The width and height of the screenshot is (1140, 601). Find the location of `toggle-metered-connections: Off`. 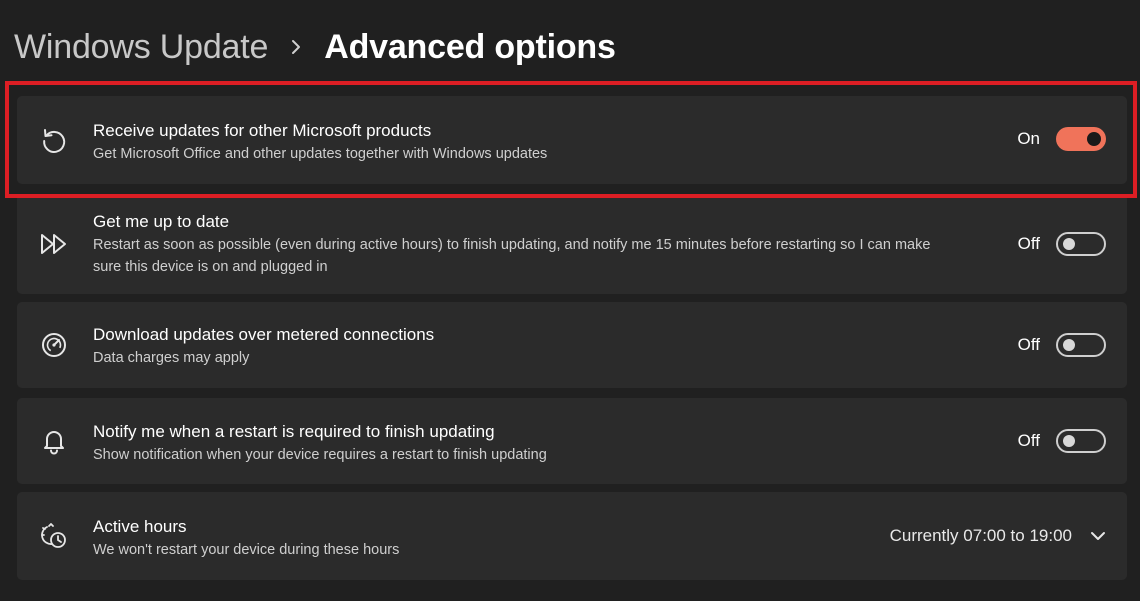

toggle-metered-connections: Off is located at coordinates (1059, 345).